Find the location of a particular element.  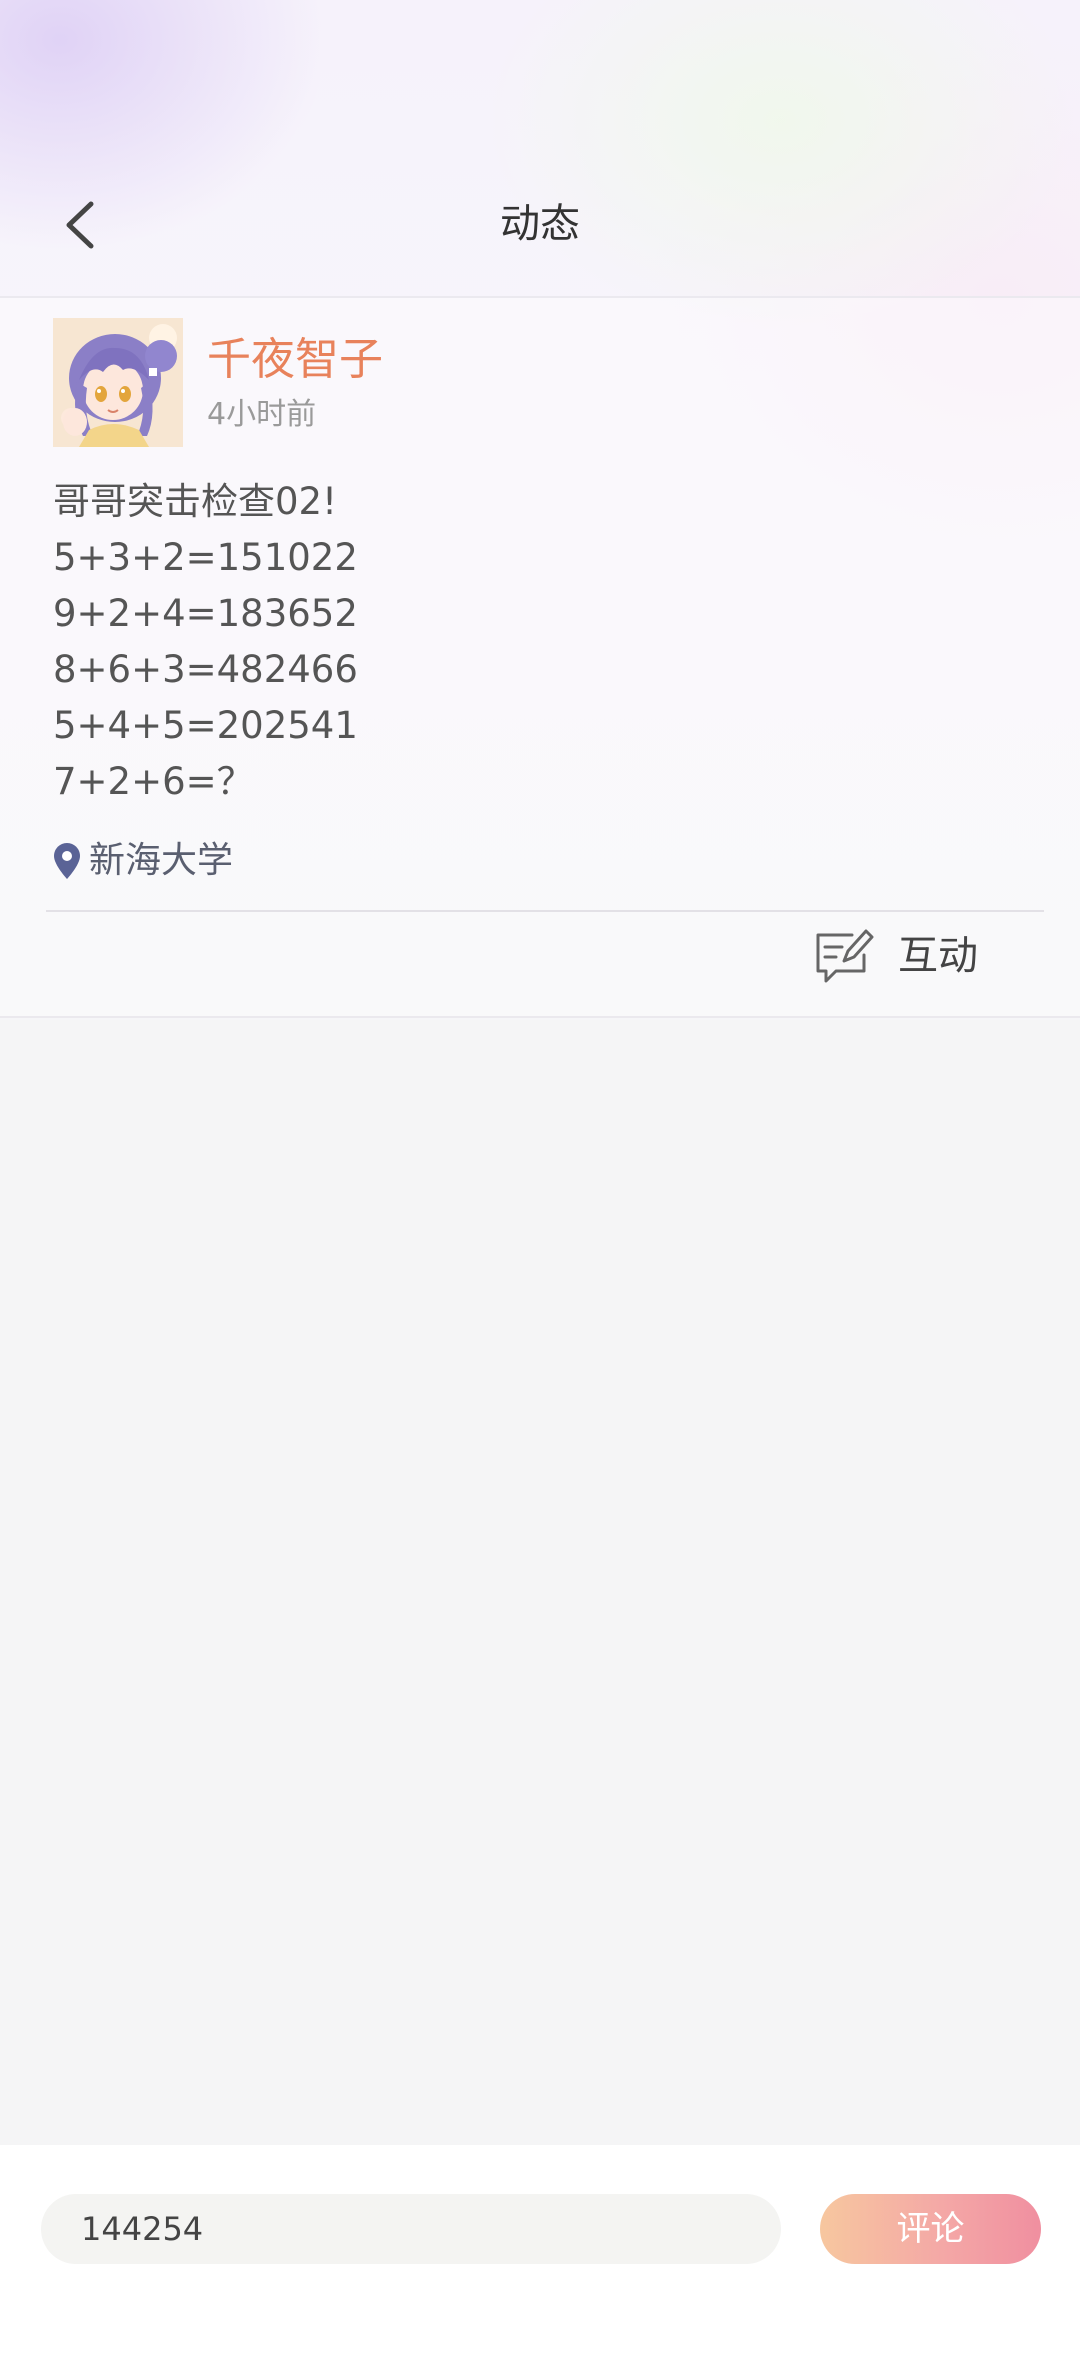

post-line: 5+3+2=151022 is located at coordinates (205, 557).